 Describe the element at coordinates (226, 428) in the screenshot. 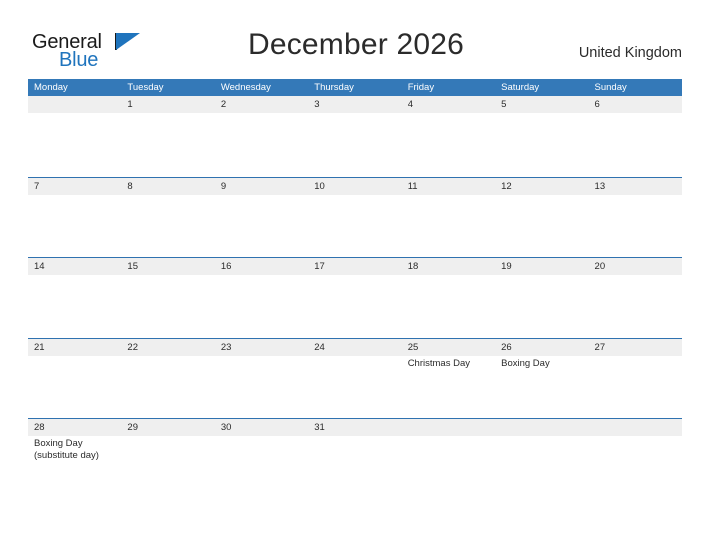

I see `day-number: 30` at that location.